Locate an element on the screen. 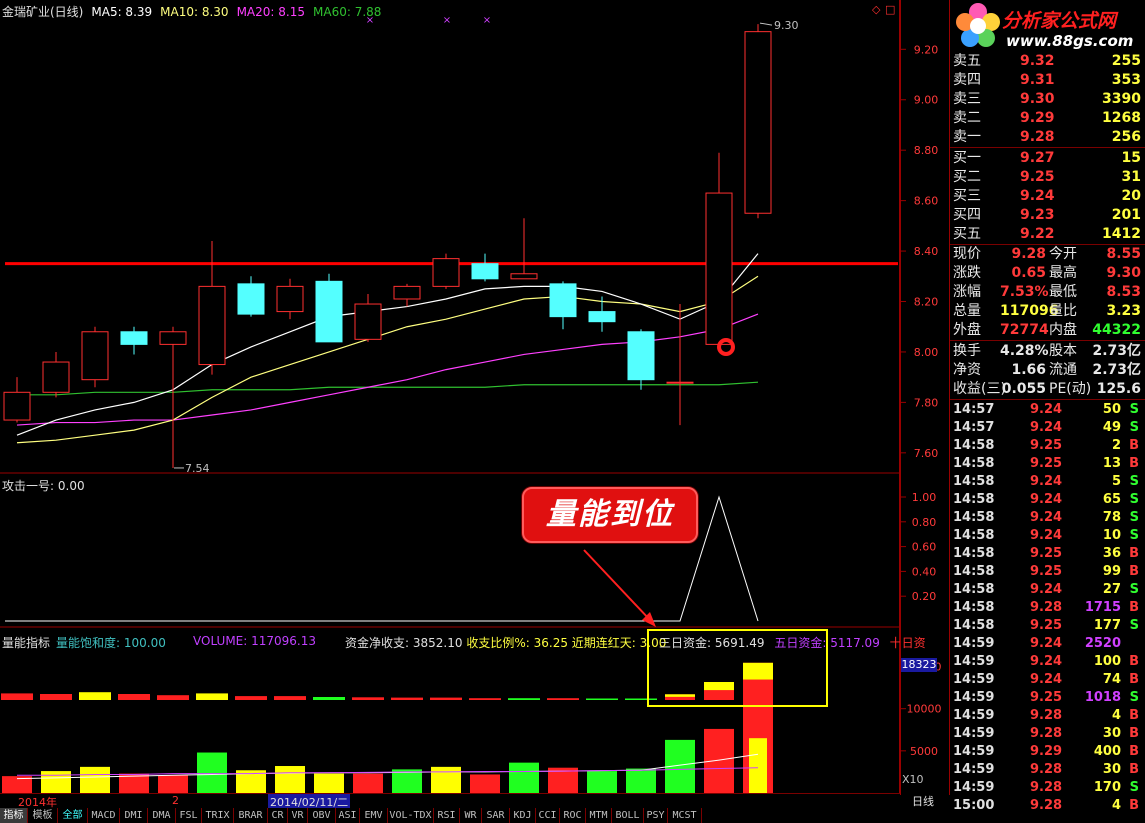  sell-level-price: 9.29 is located at coordinates (1037, 118).